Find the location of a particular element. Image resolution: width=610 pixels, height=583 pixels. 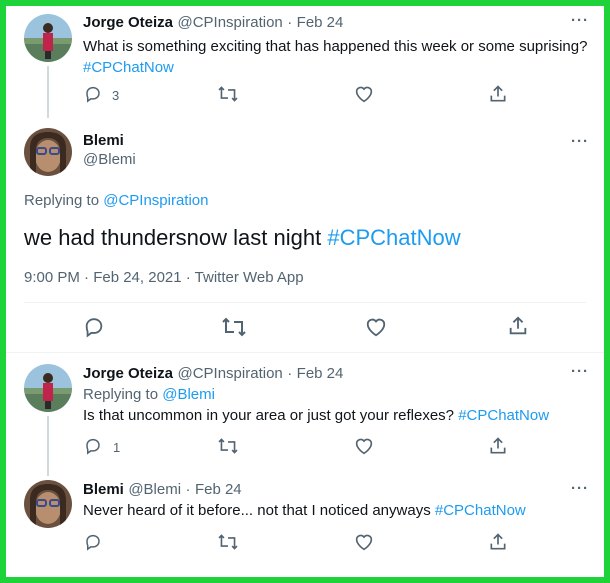

mention-link: @CPInspiration is located at coordinates (155, 200).